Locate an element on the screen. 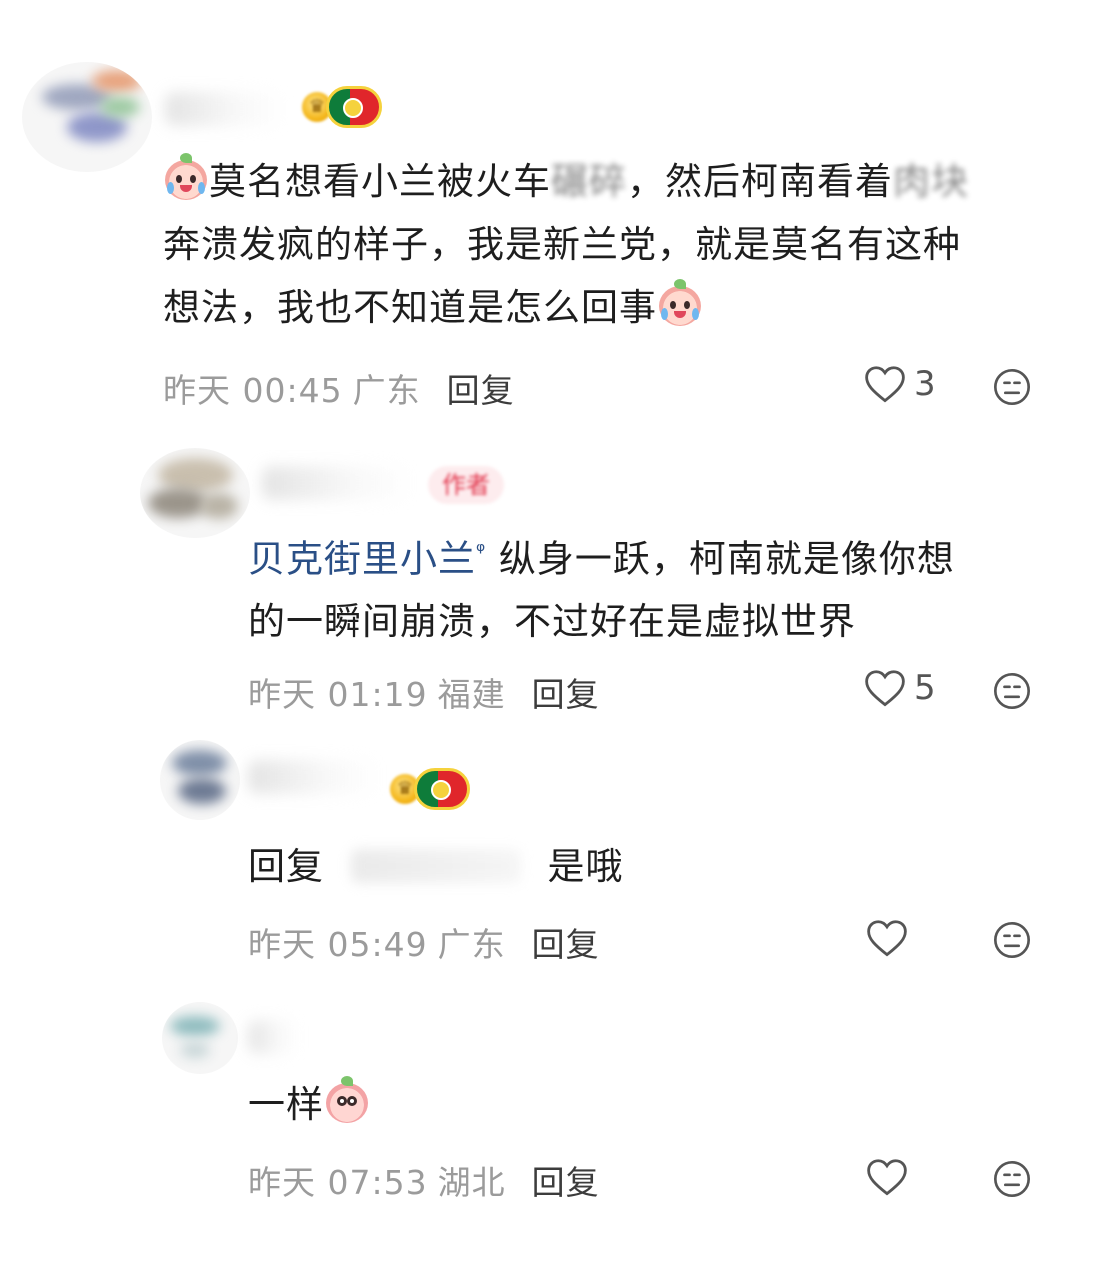  like-count: 3 is located at coordinates (925, 384).